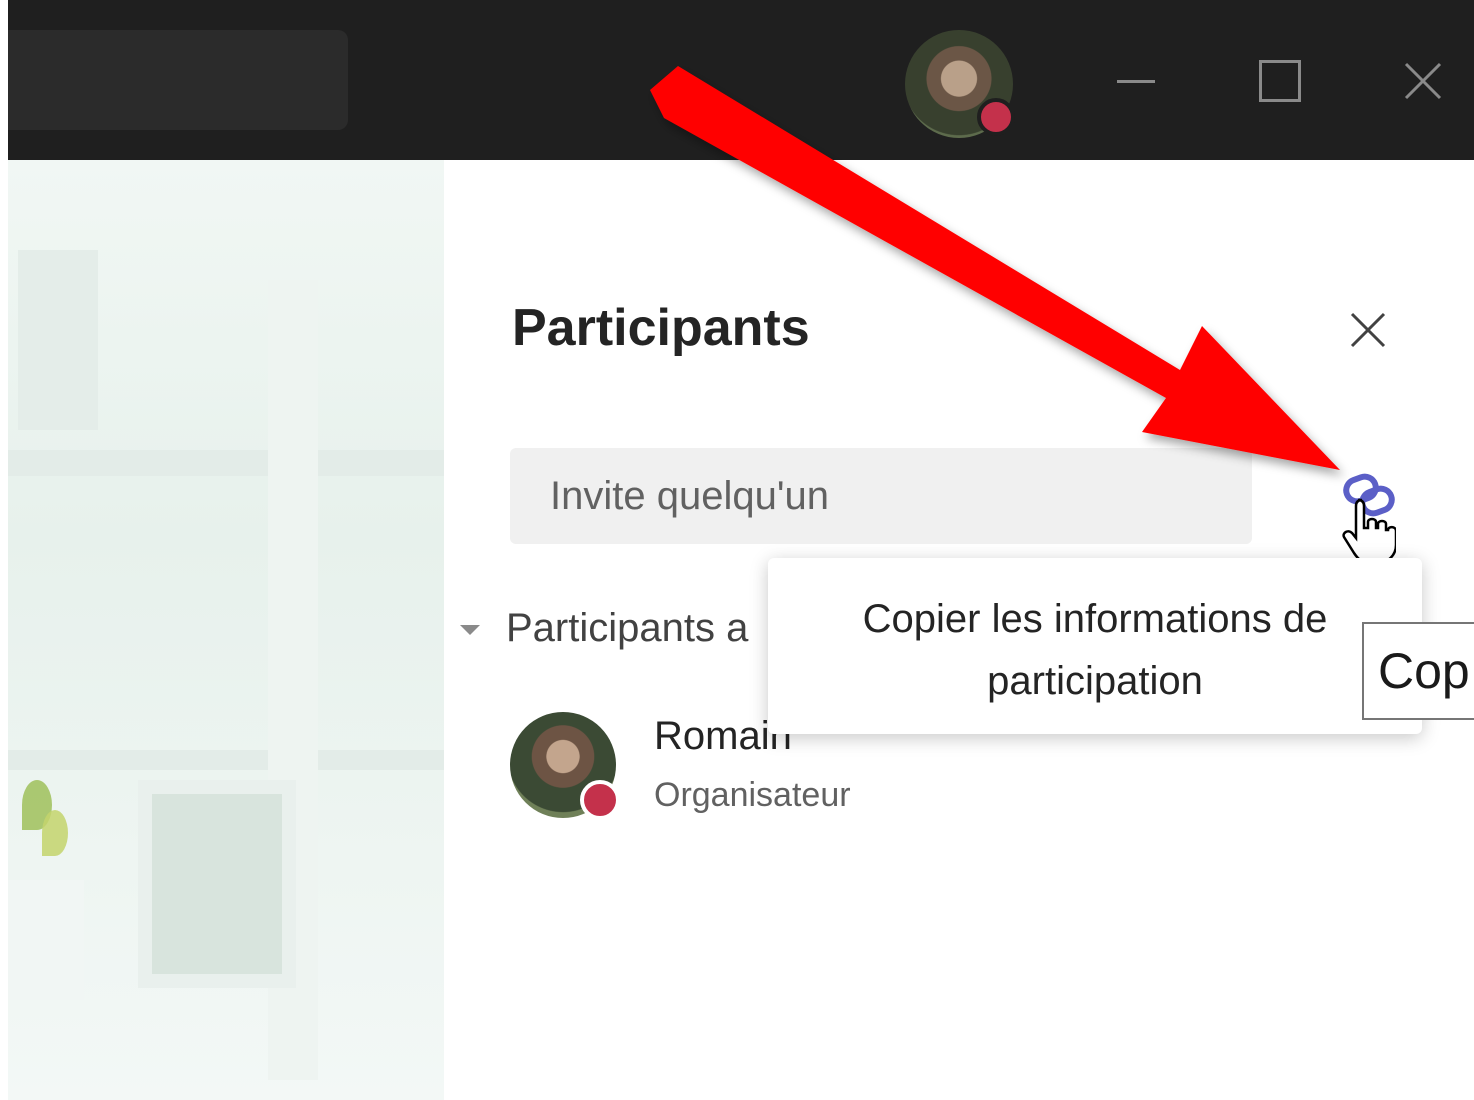 This screenshot has height=1100, width=1474. What do you see at coordinates (881, 496) in the screenshot?
I see `invite-input` at bounding box center [881, 496].